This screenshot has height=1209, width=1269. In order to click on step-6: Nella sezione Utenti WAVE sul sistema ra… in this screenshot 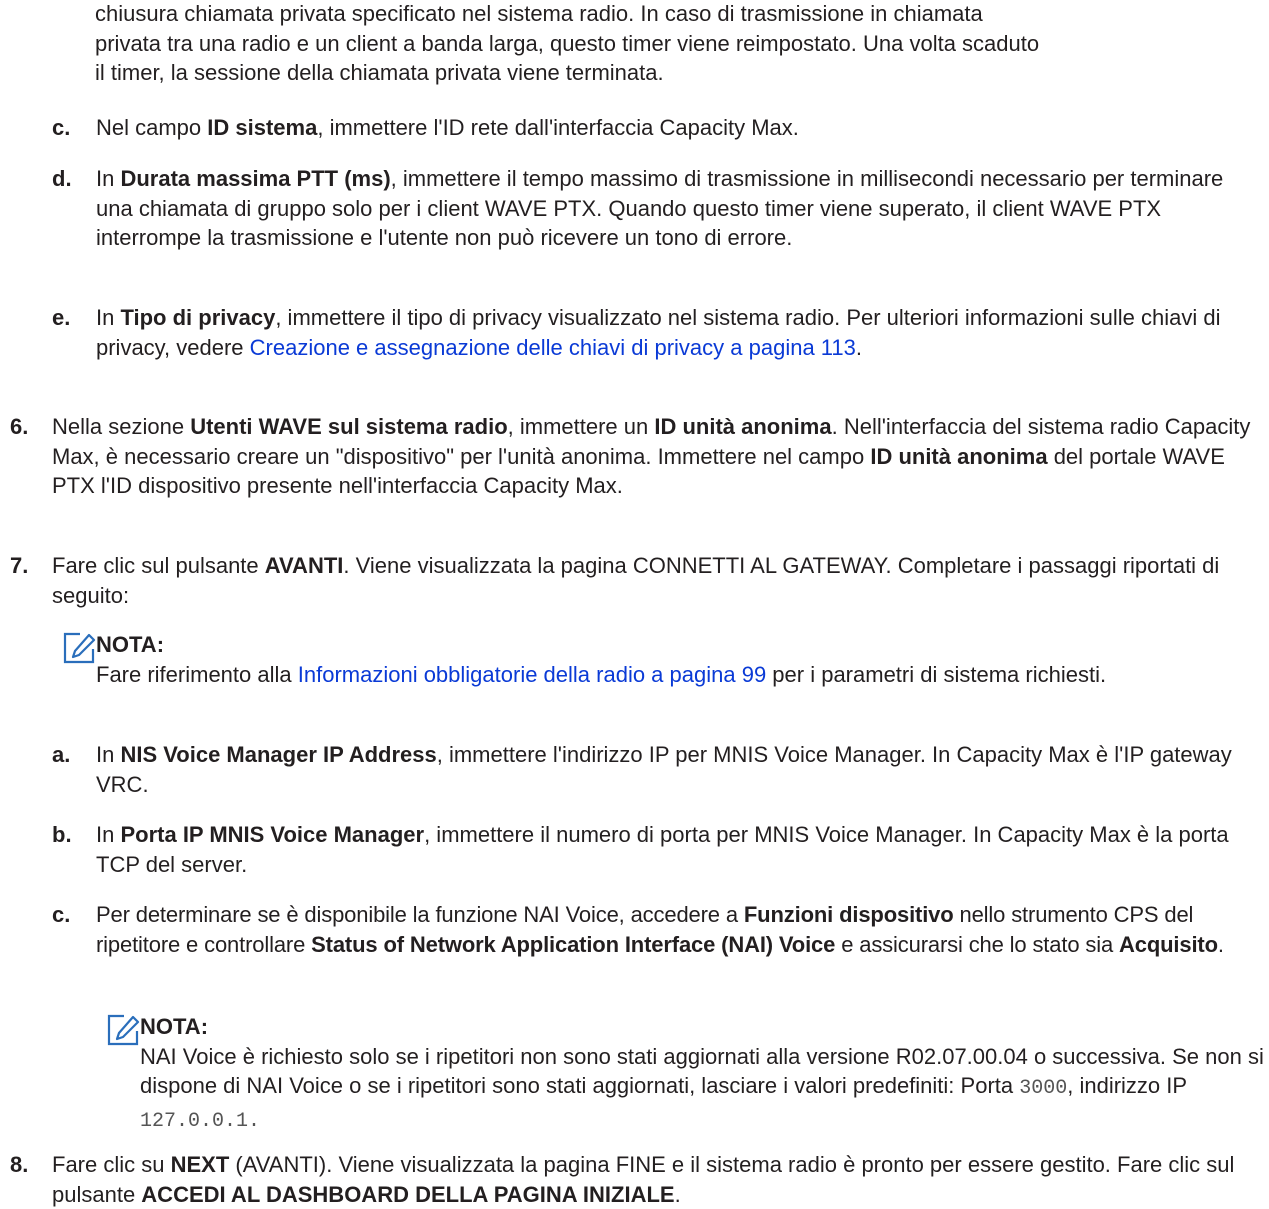, I will do `click(656, 456)`.